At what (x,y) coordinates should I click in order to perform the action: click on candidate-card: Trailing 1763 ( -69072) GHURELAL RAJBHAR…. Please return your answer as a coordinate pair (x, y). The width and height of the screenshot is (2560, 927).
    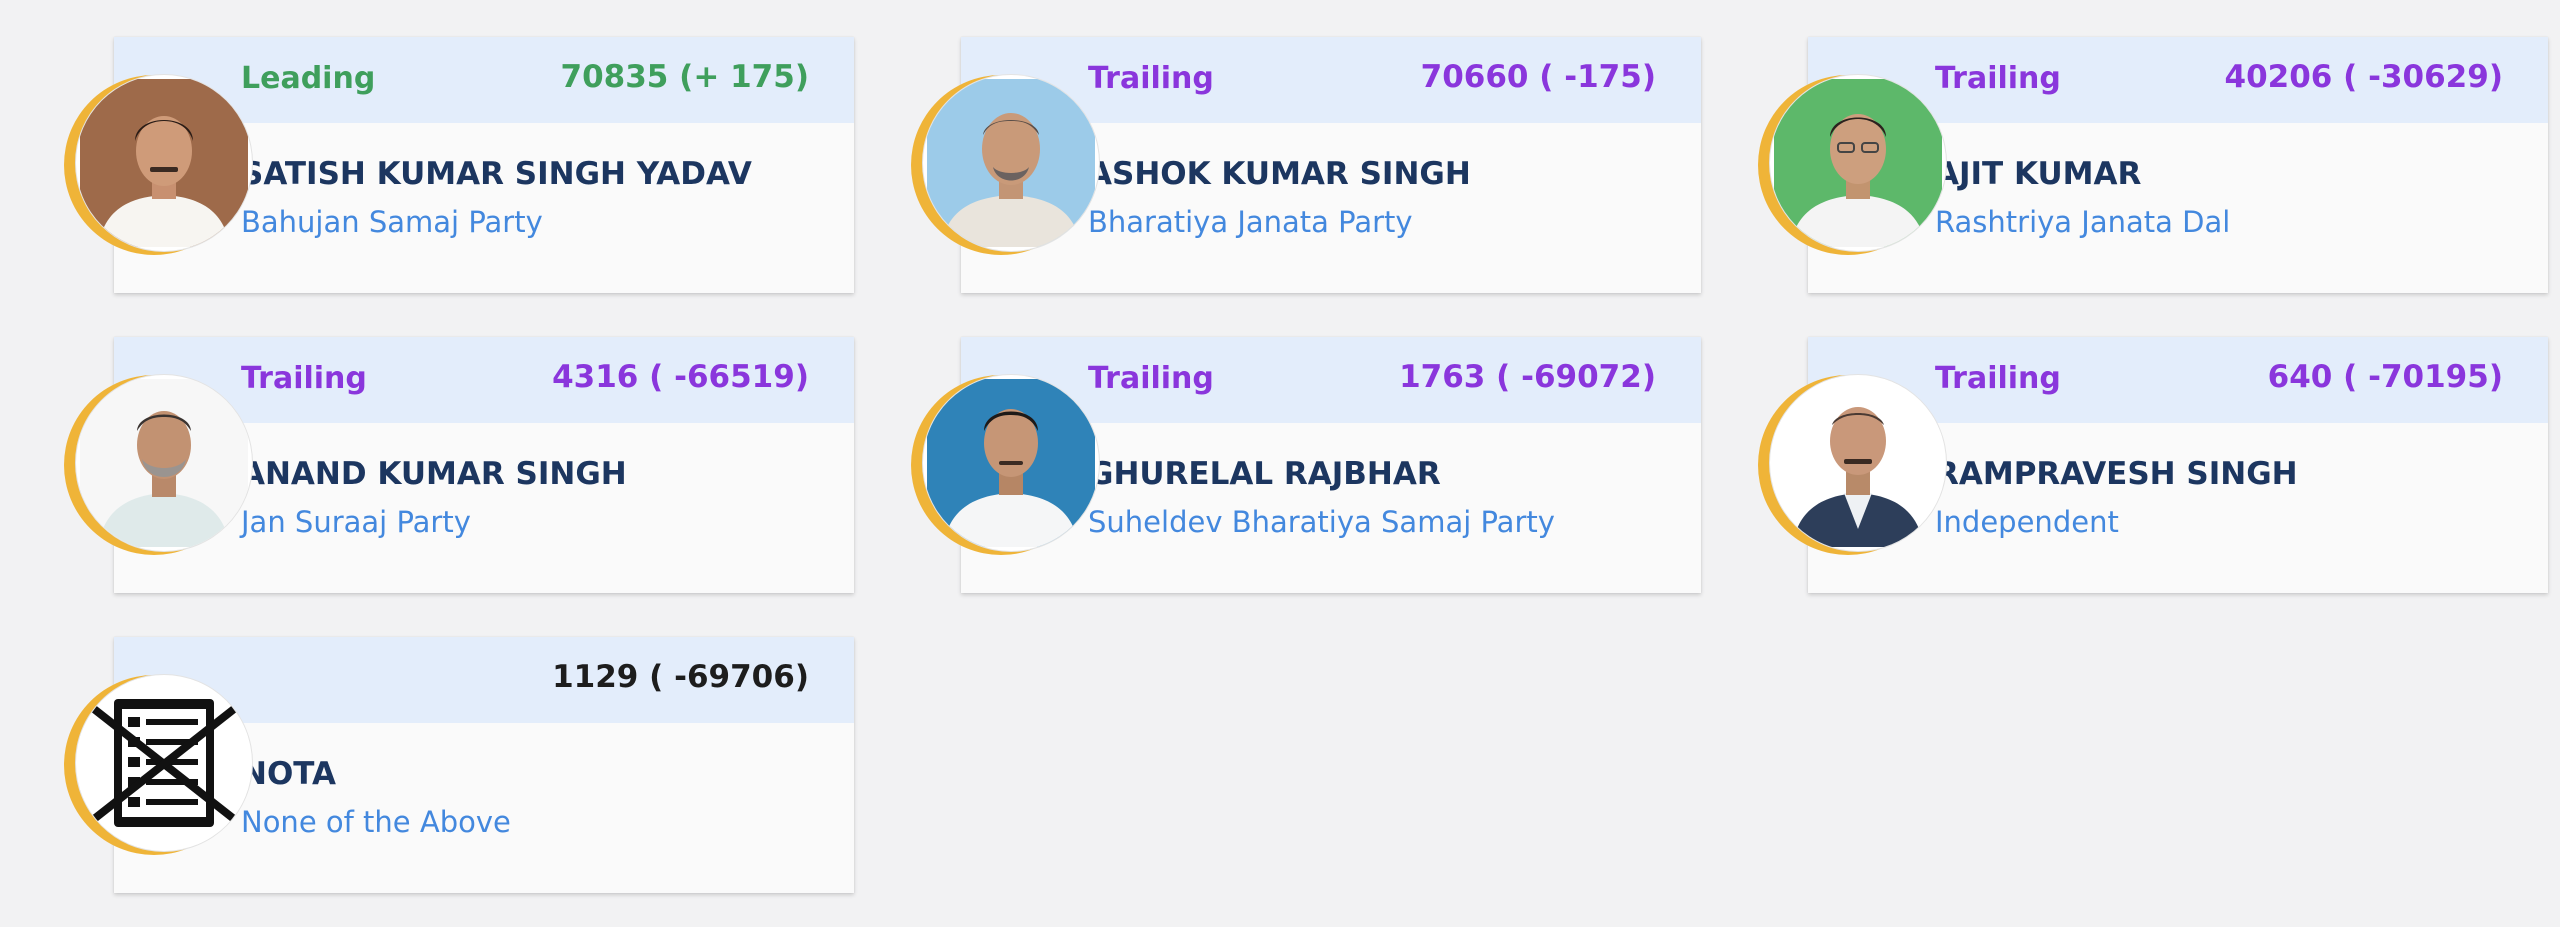
    Looking at the image, I should click on (1291, 468).